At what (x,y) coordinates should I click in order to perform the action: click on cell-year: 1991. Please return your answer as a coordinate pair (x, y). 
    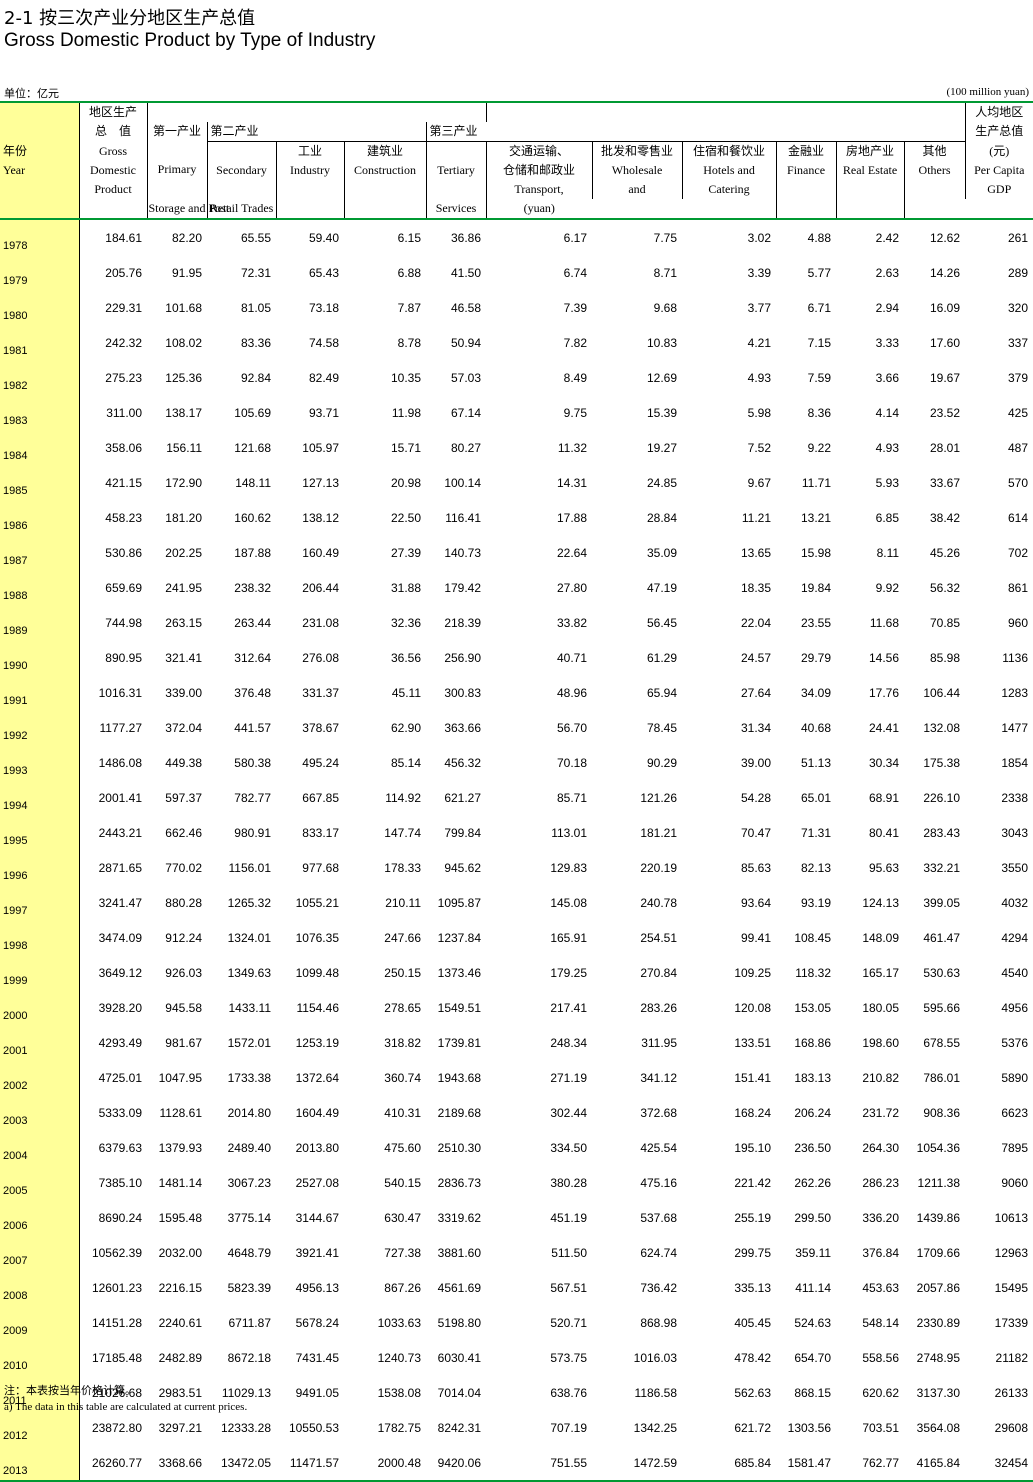
    Looking at the image, I should click on (40, 692).